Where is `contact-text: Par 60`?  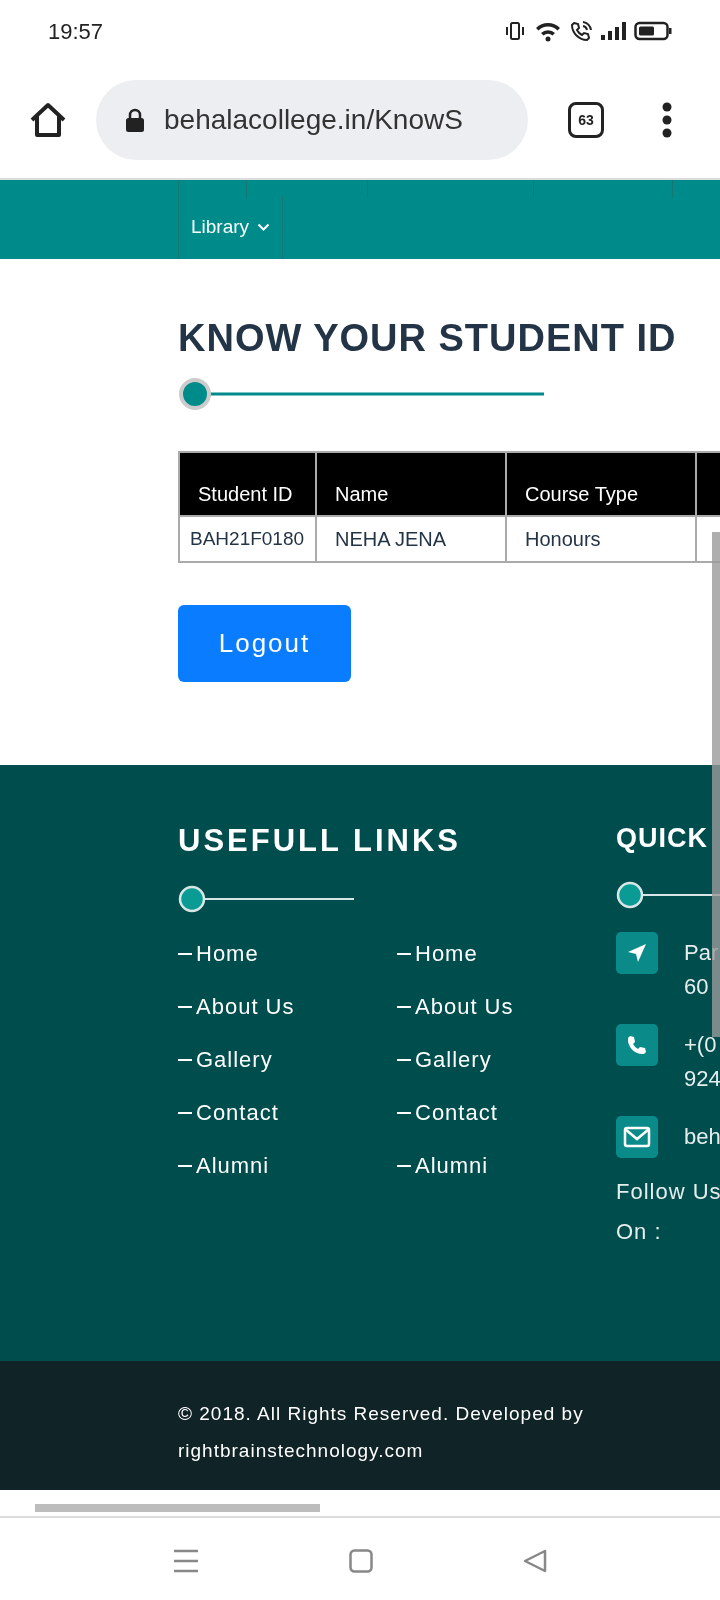
contact-text: Par 60 is located at coordinates (701, 970).